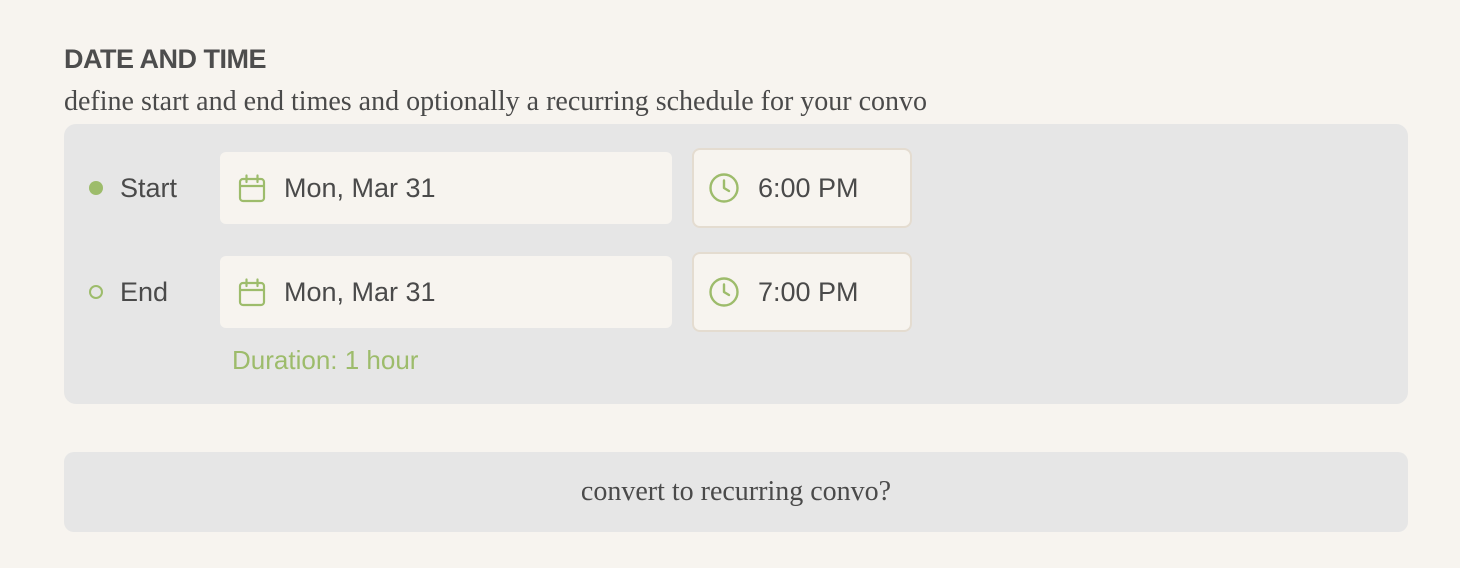  Describe the element at coordinates (96, 188) in the screenshot. I see `start-indicator-dot` at that location.